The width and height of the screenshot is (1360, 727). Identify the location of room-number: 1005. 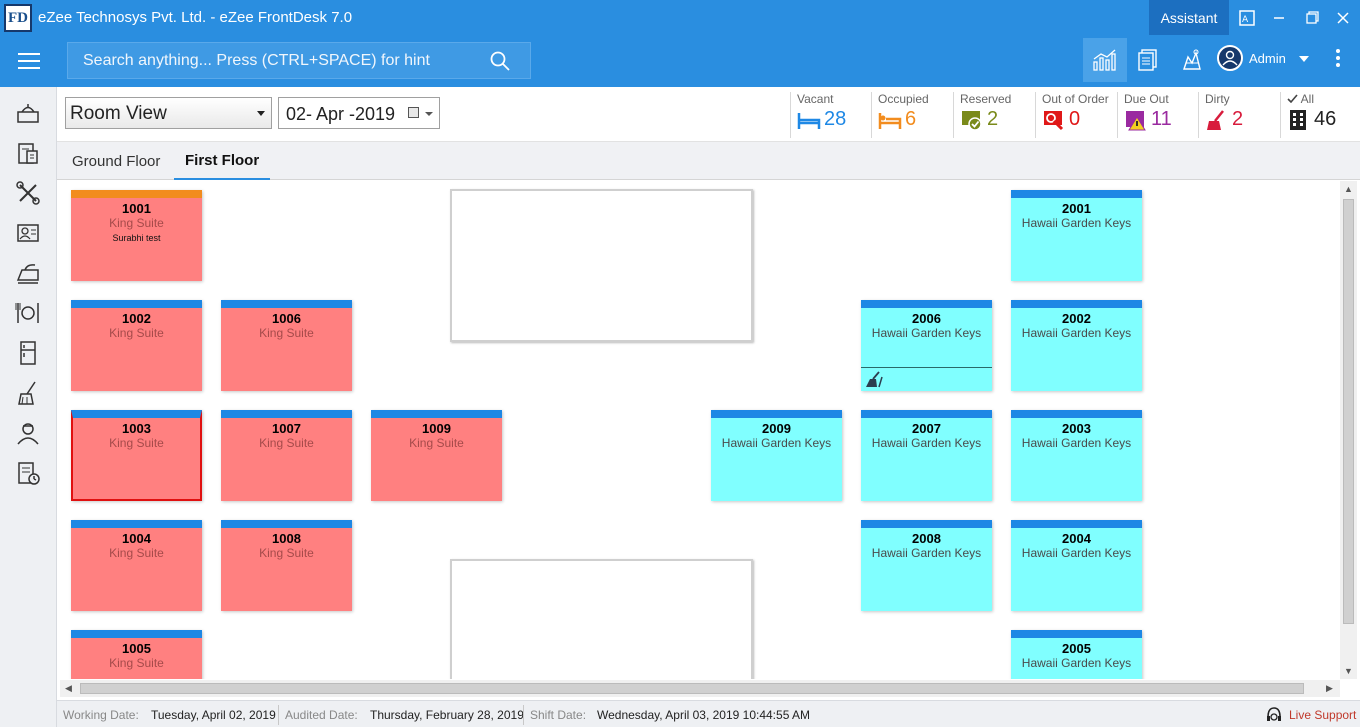
(136, 648).